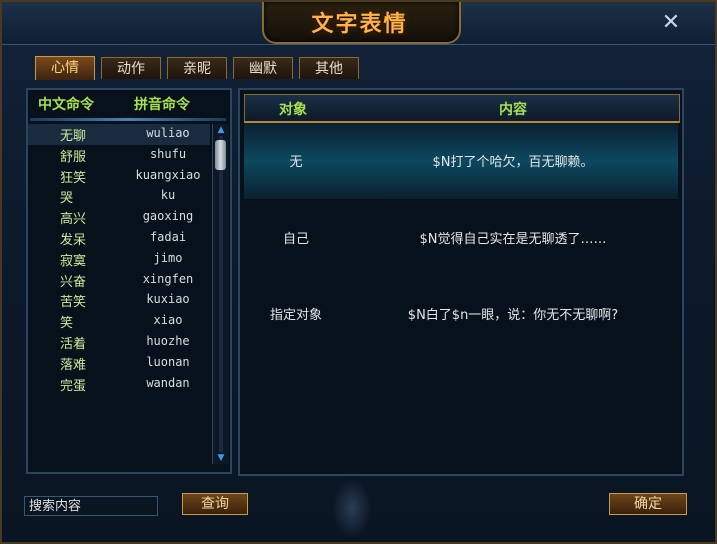 Image resolution: width=717 pixels, height=544 pixels. What do you see at coordinates (648, 504) in the screenshot?
I see `confirm-button: 确定` at bounding box center [648, 504].